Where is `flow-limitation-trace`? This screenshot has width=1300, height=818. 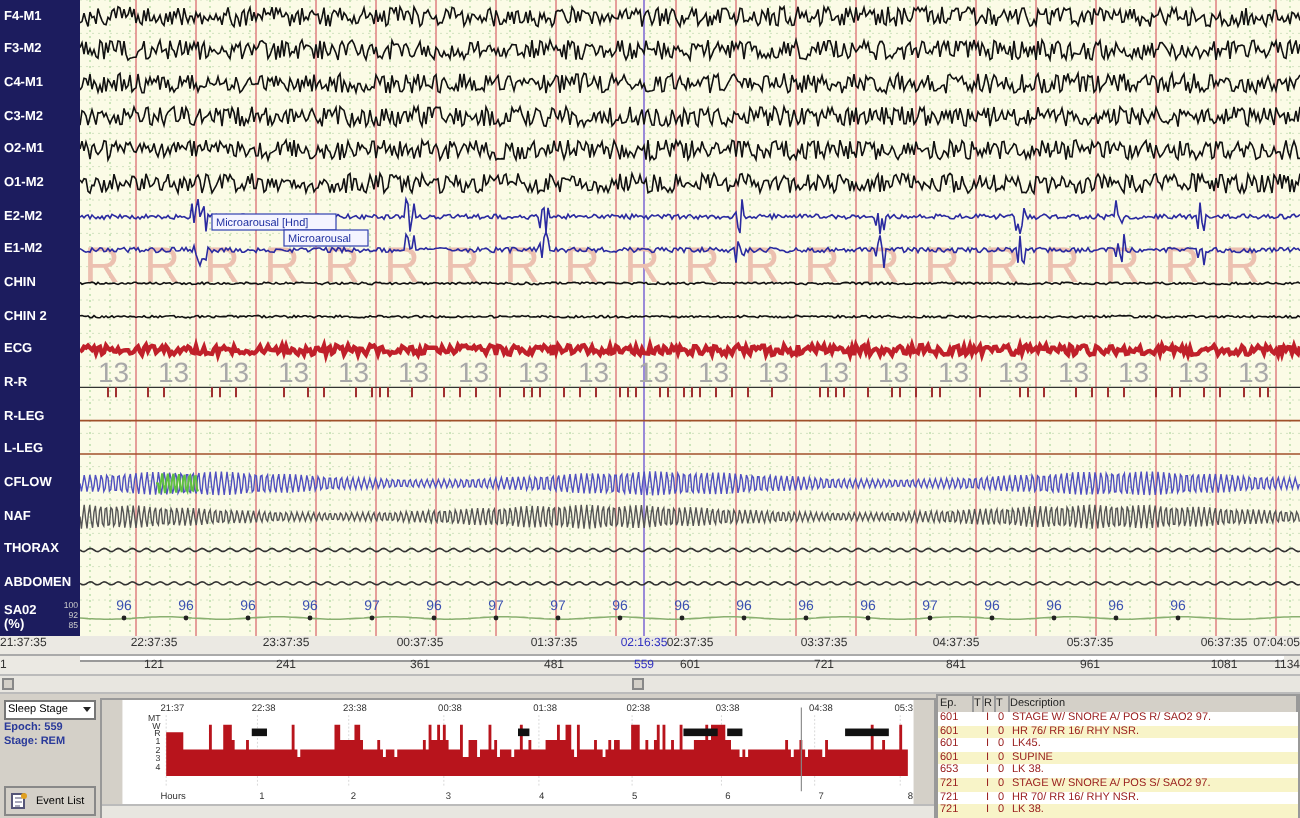
flow-limitation-trace is located at coordinates (177, 484).